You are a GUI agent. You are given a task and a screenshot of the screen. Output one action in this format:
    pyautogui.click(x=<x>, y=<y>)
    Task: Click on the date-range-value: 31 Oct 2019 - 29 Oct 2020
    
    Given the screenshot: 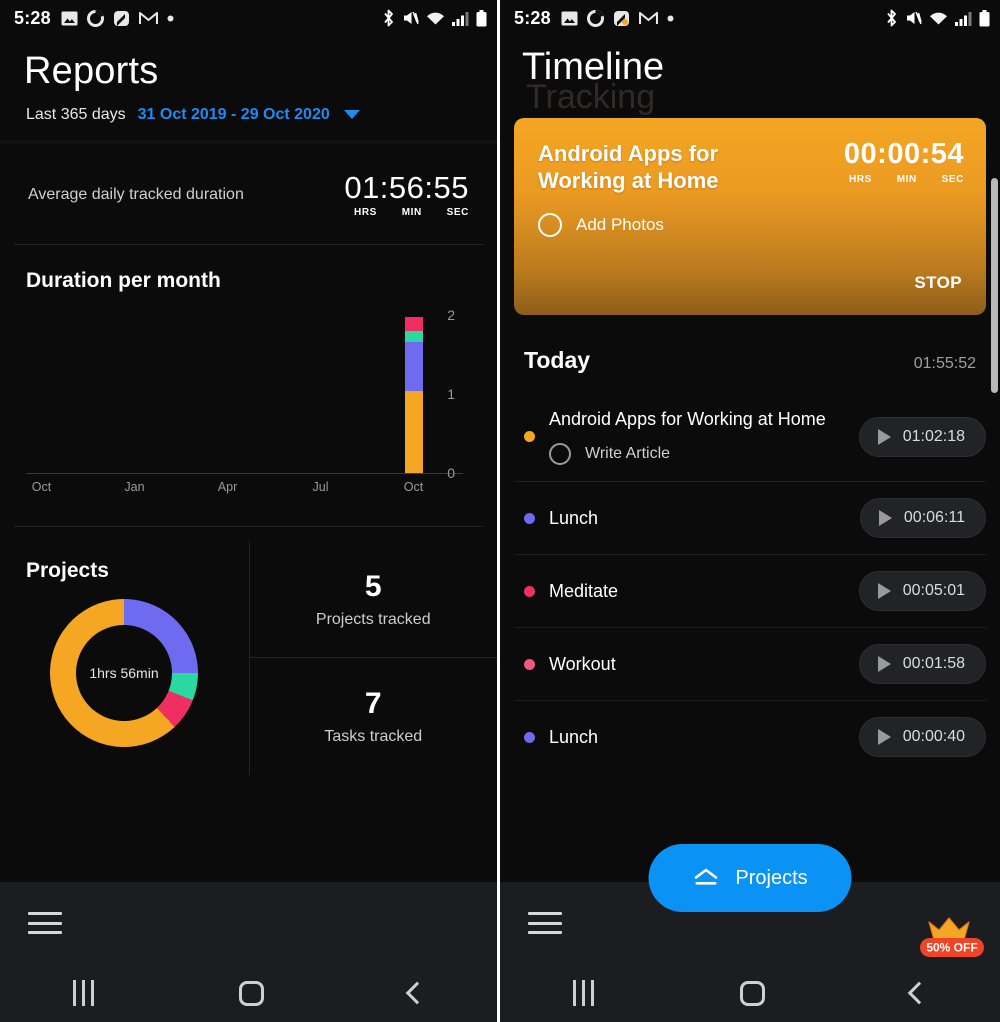 What is the action you would take?
    pyautogui.click(x=234, y=115)
    